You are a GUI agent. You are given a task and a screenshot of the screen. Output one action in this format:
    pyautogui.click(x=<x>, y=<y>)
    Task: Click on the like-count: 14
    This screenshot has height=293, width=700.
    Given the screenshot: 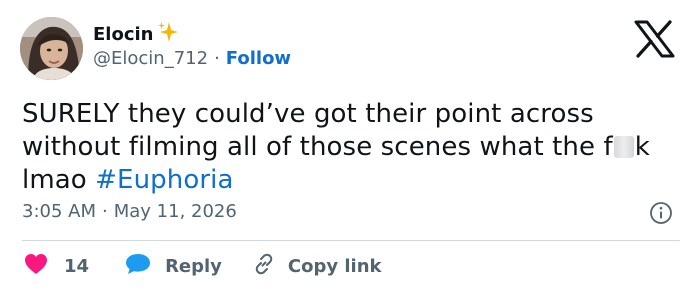 What is the action you would take?
    pyautogui.click(x=77, y=266)
    